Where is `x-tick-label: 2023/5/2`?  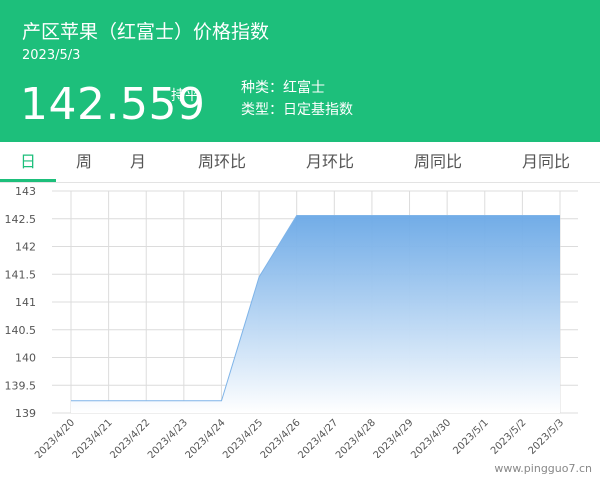 x-tick-label: 2023/5/2 is located at coordinates (509, 437).